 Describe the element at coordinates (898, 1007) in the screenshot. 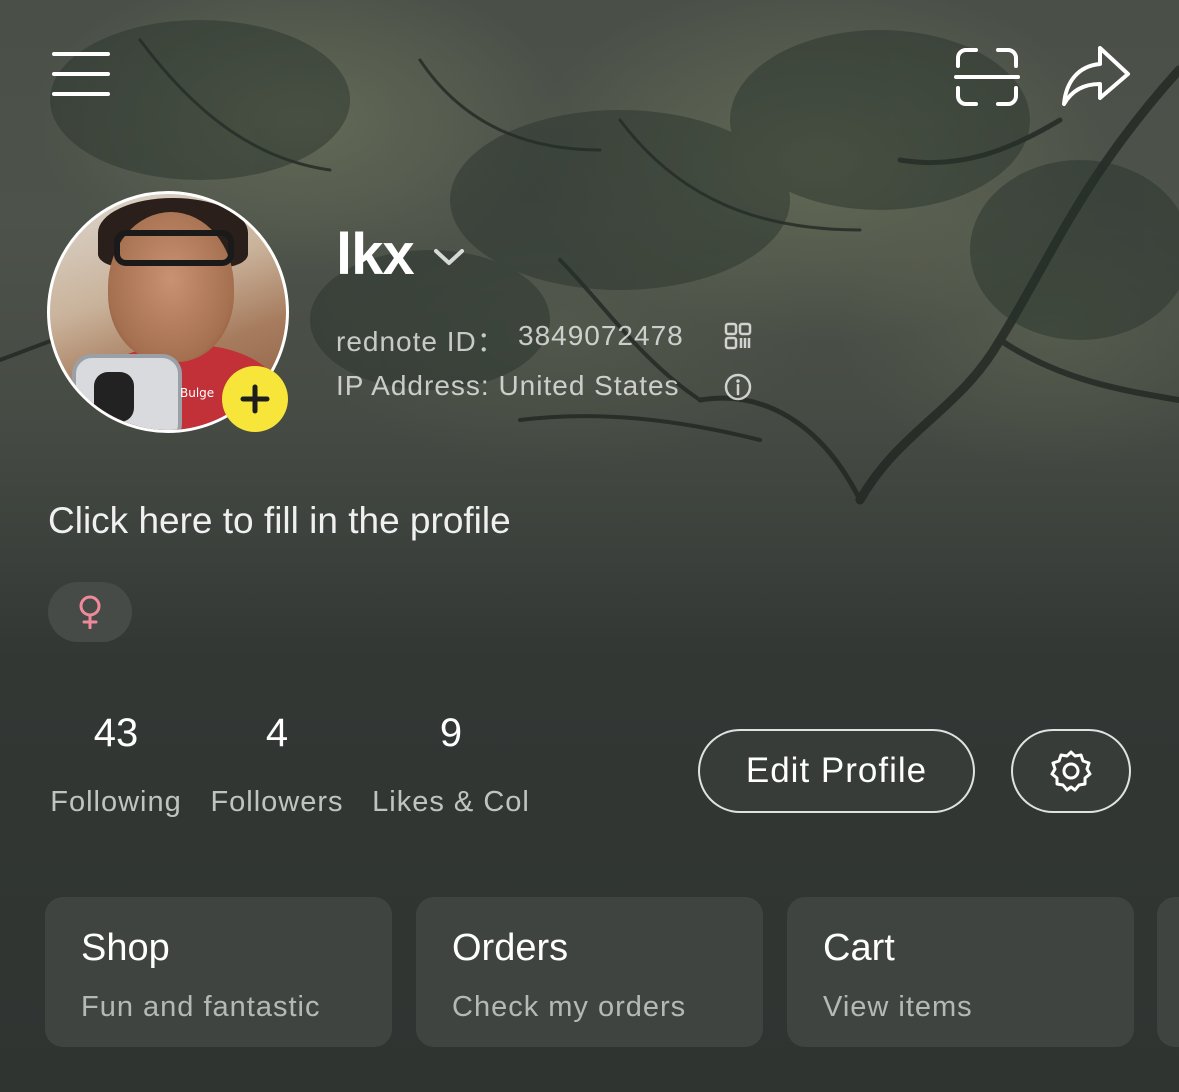

I see `cart-card-subtitle: View items` at that location.